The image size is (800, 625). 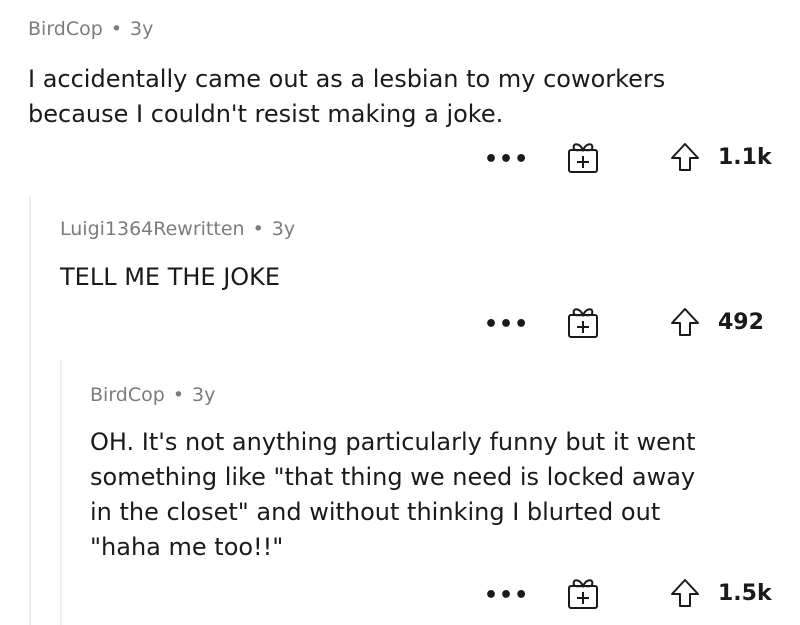 I want to click on comment-actions: ••• 1.5k, so click(x=400, y=594).